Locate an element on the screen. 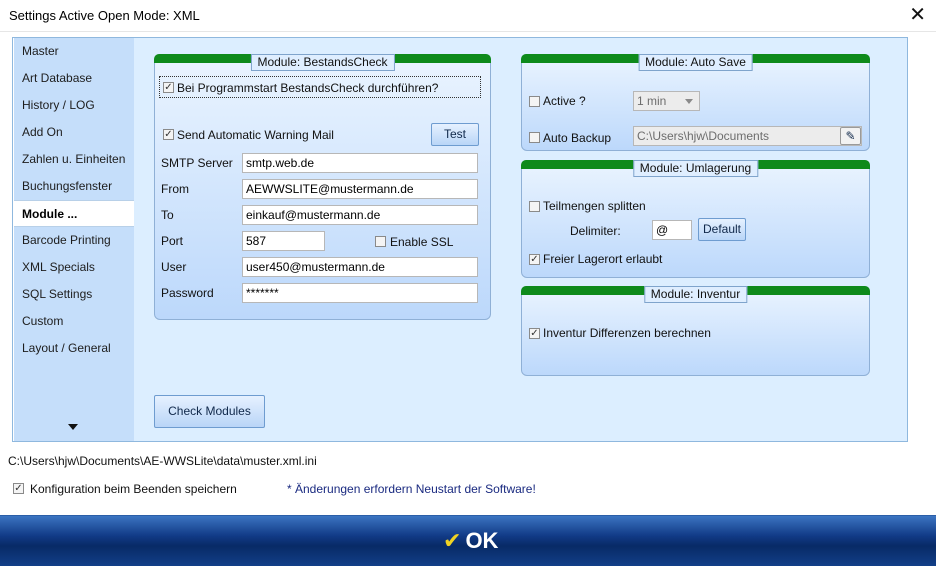 The width and height of the screenshot is (936, 566). autosave-interval-select: 1 min is located at coordinates (666, 101).